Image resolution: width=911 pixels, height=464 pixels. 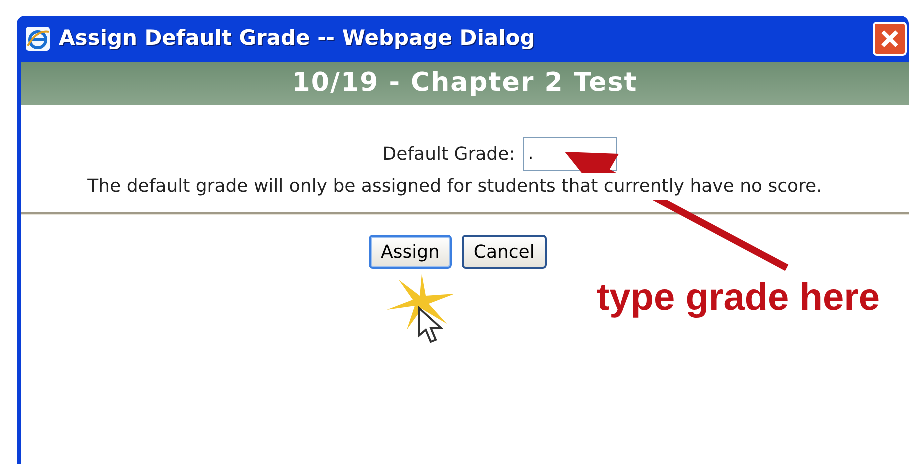 I want to click on window-title: Assign Default Grade -- Webpage Dialog, so click(x=297, y=38).